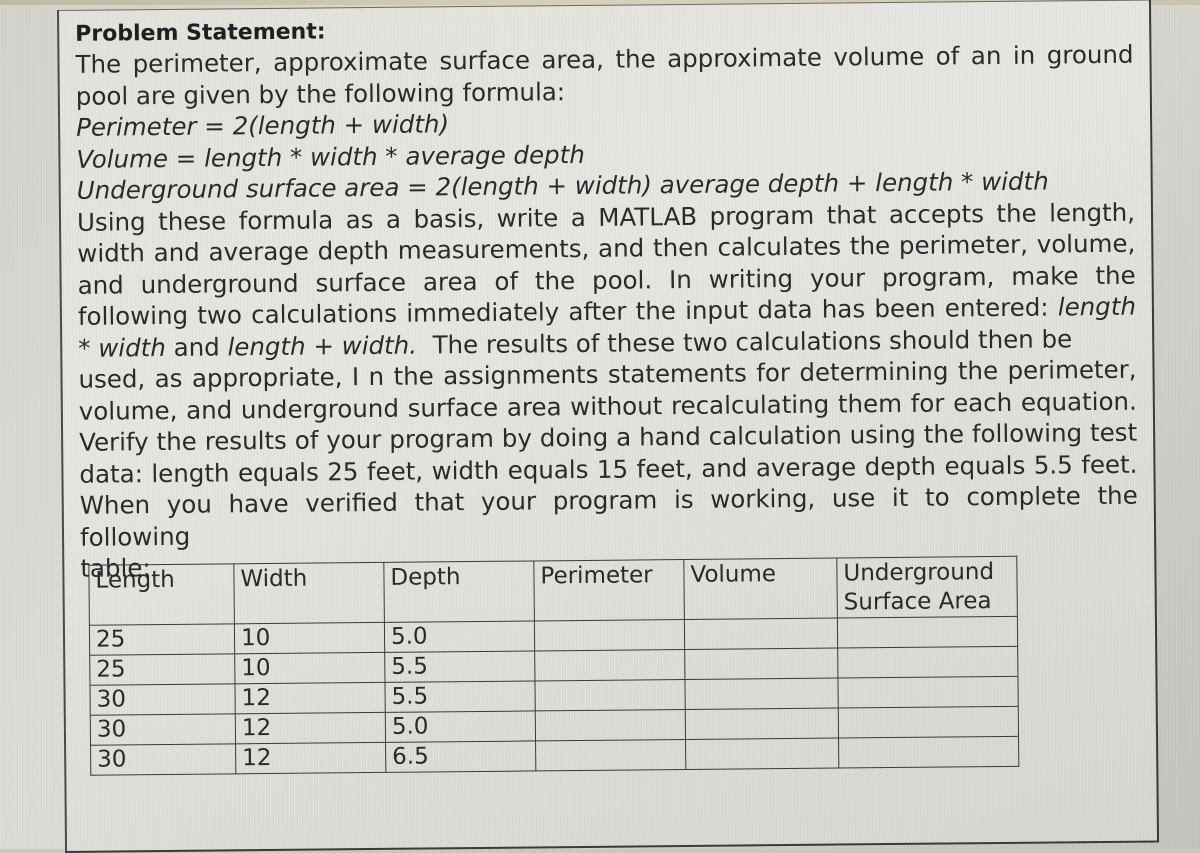 The image size is (1200, 853). I want to click on header-volume: Volume, so click(760, 589).